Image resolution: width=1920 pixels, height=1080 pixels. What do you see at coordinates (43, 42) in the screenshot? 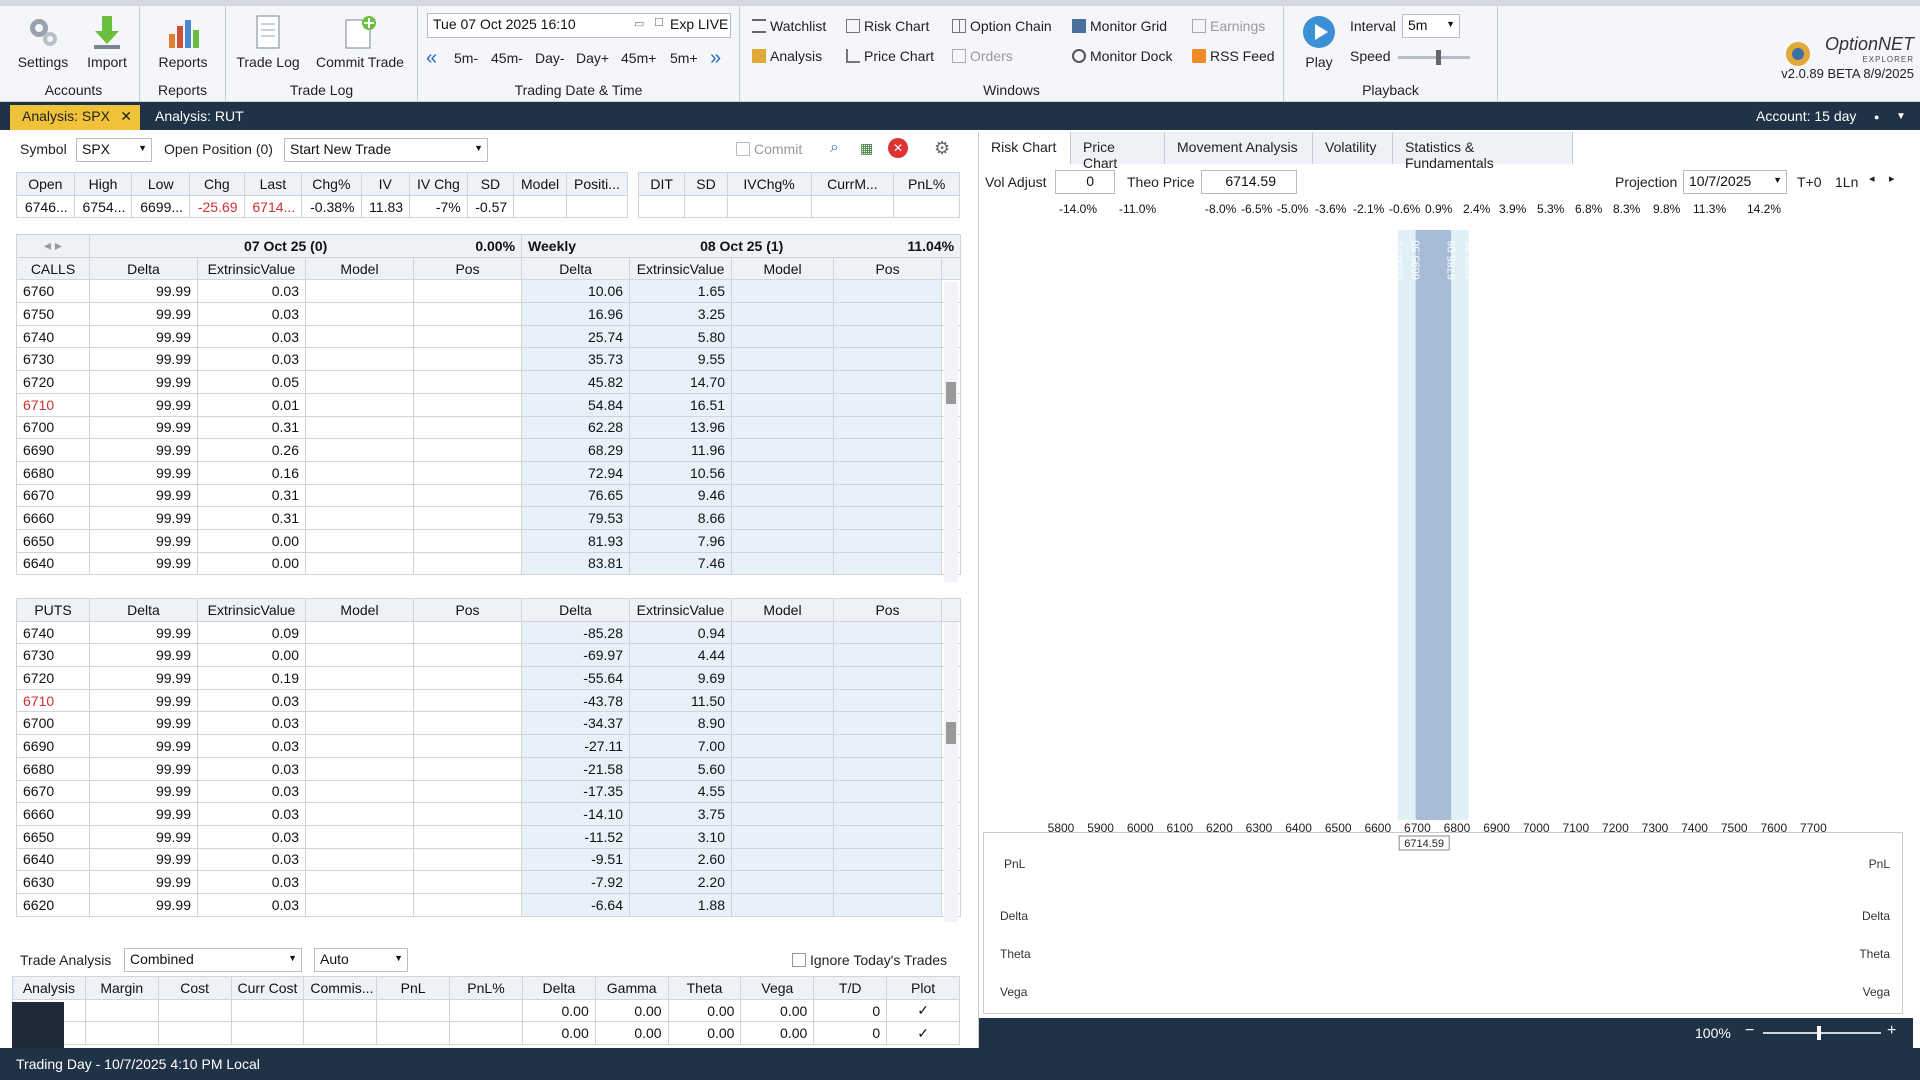
I see `settings-button: Settings` at bounding box center [43, 42].